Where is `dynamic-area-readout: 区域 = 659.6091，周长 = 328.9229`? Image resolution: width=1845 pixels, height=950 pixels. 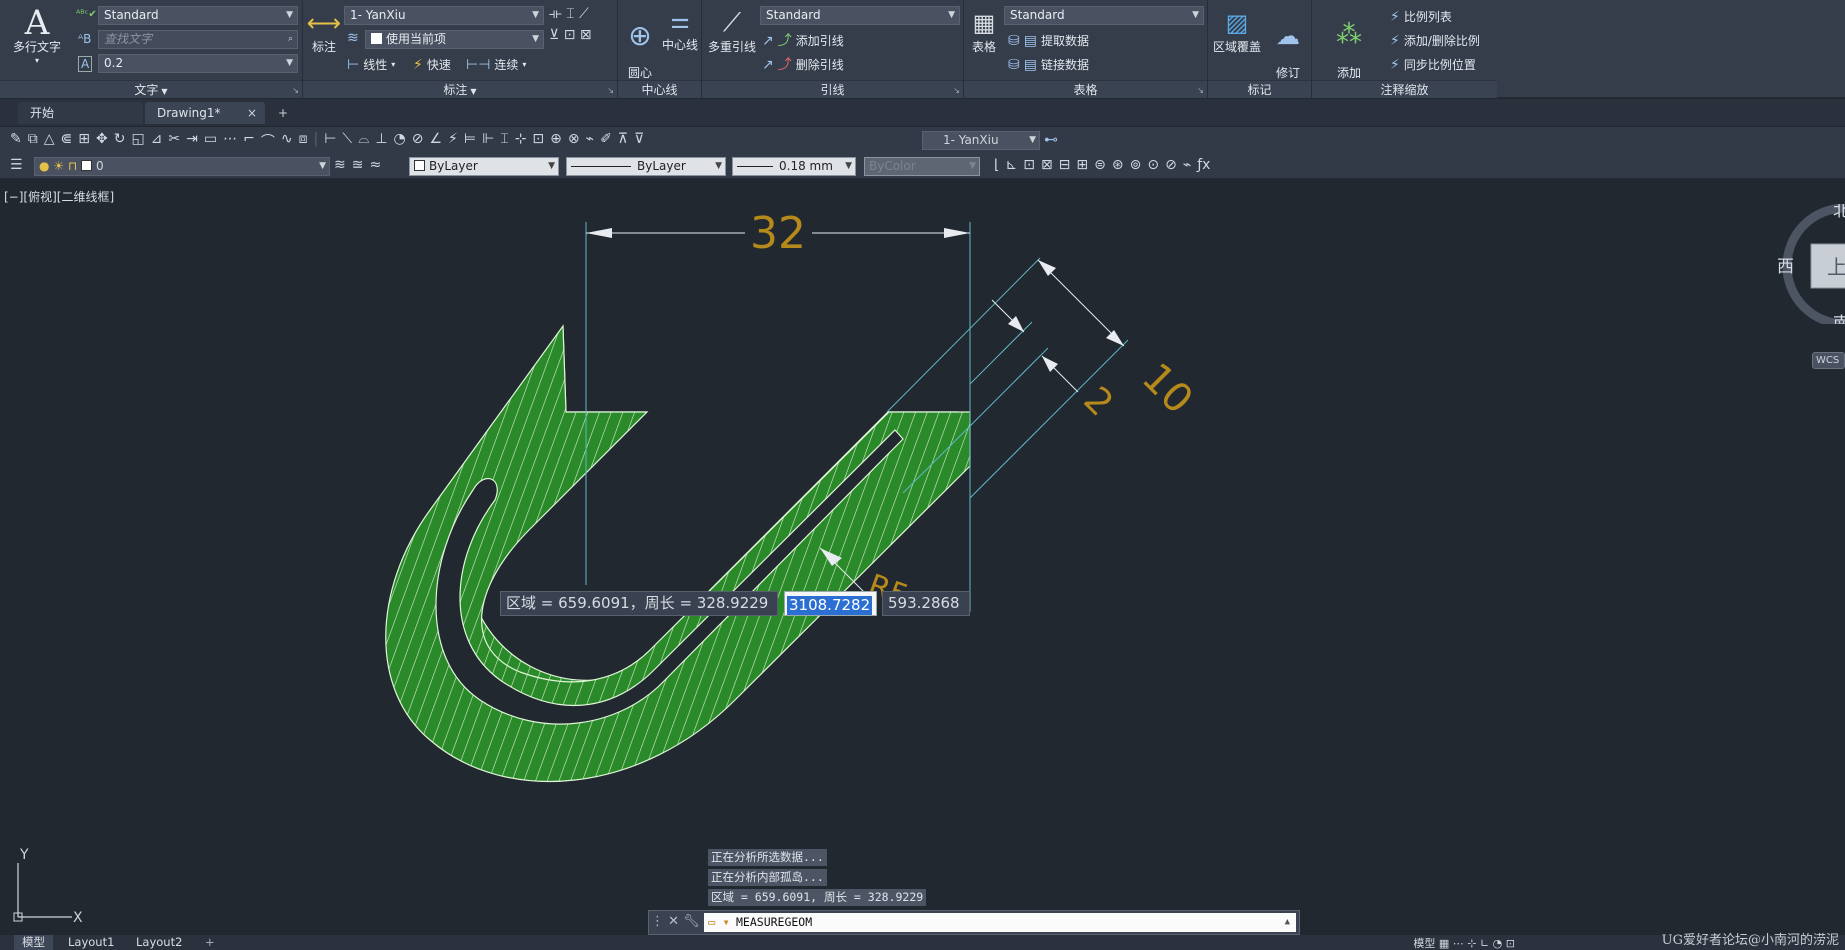
dynamic-area-readout: 区域 = 659.6091，周长 = 328.9229 is located at coordinates (639, 603).